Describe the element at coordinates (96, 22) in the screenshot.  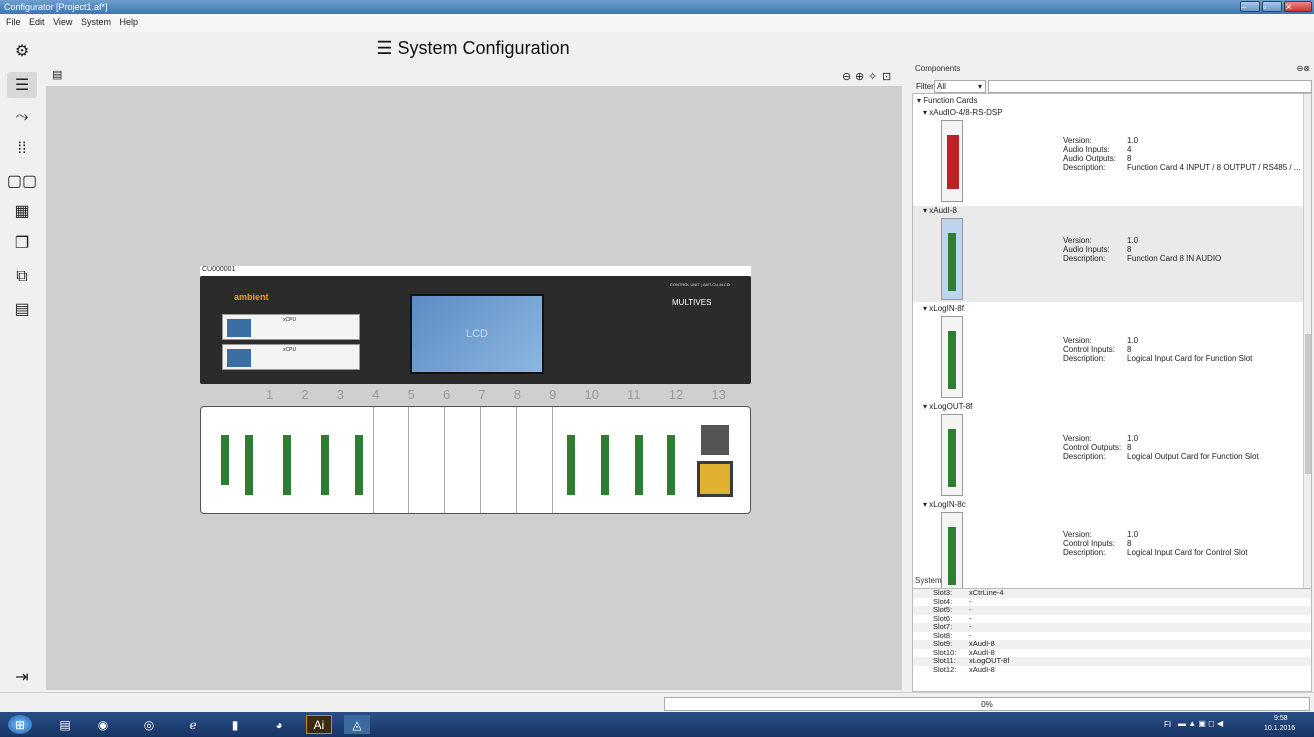
I see `menu-system: System` at that location.